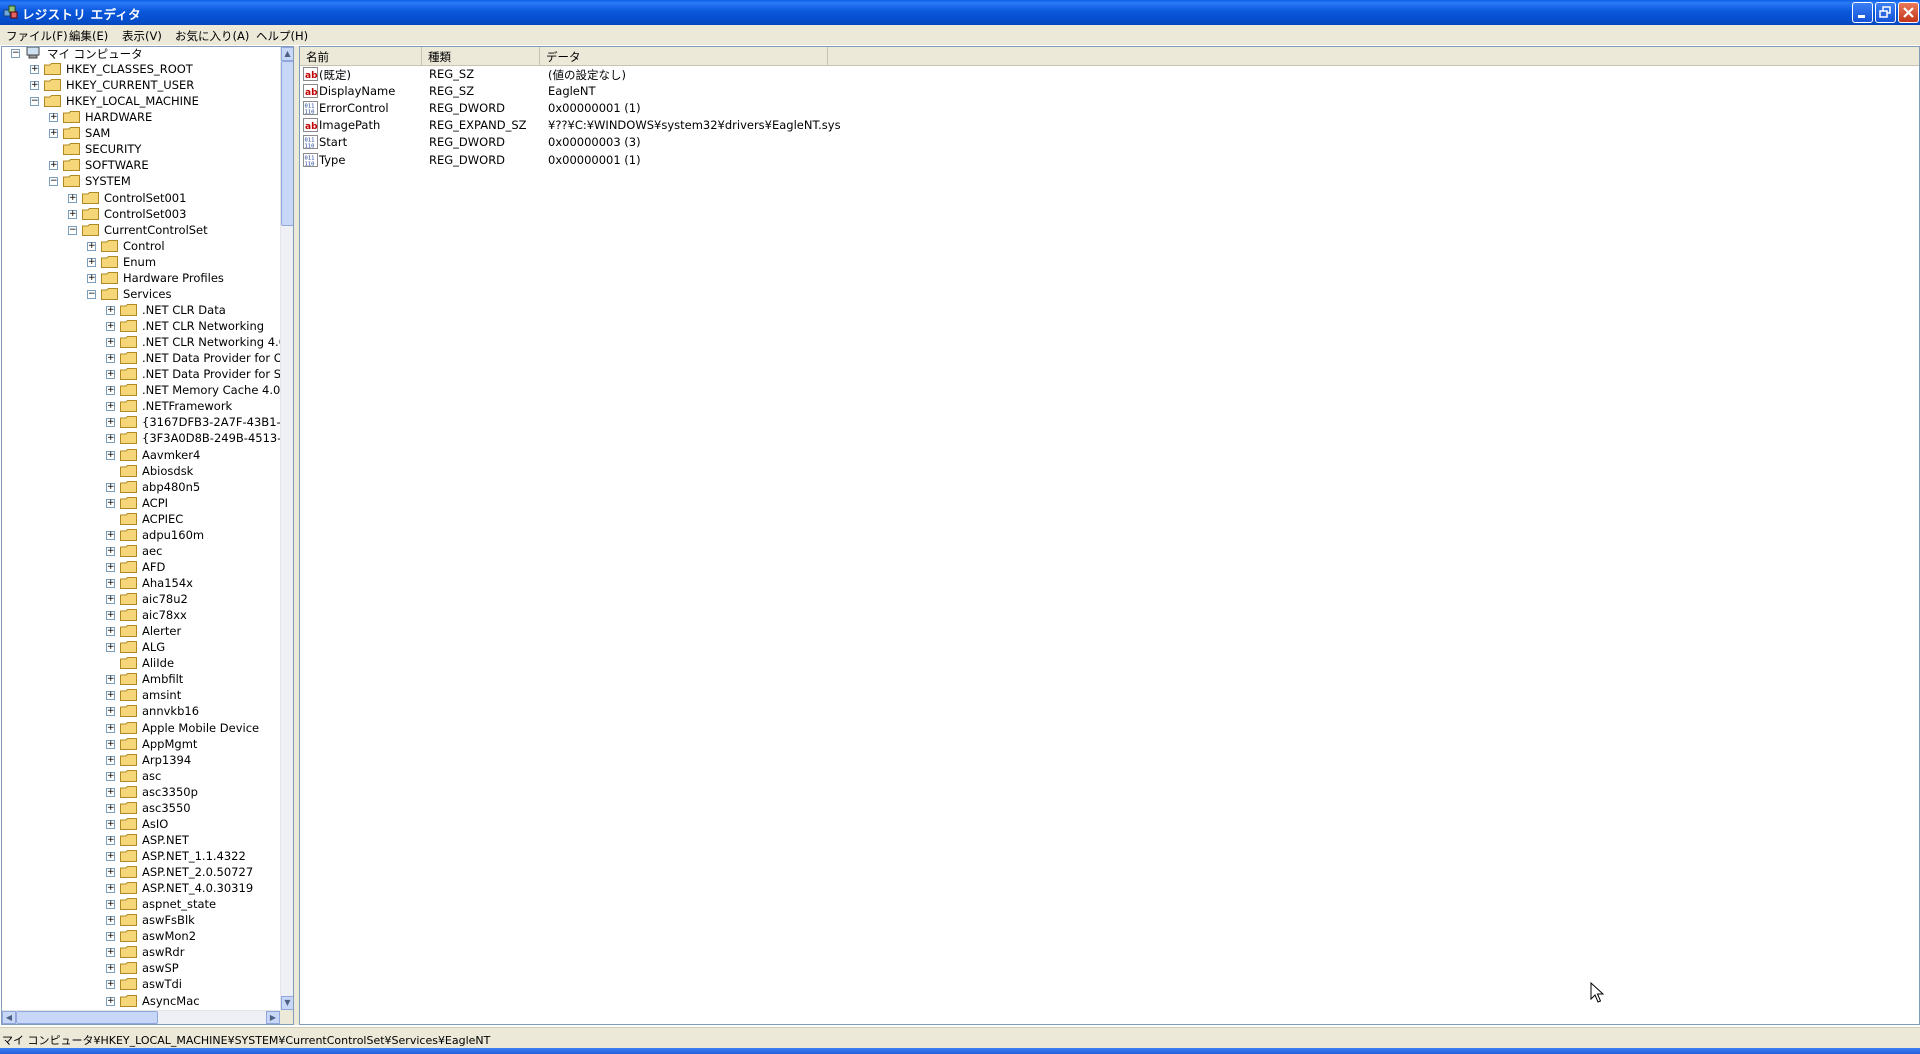  Describe the element at coordinates (88, 36) in the screenshot. I see `menu-edit: 編集(E)` at that location.